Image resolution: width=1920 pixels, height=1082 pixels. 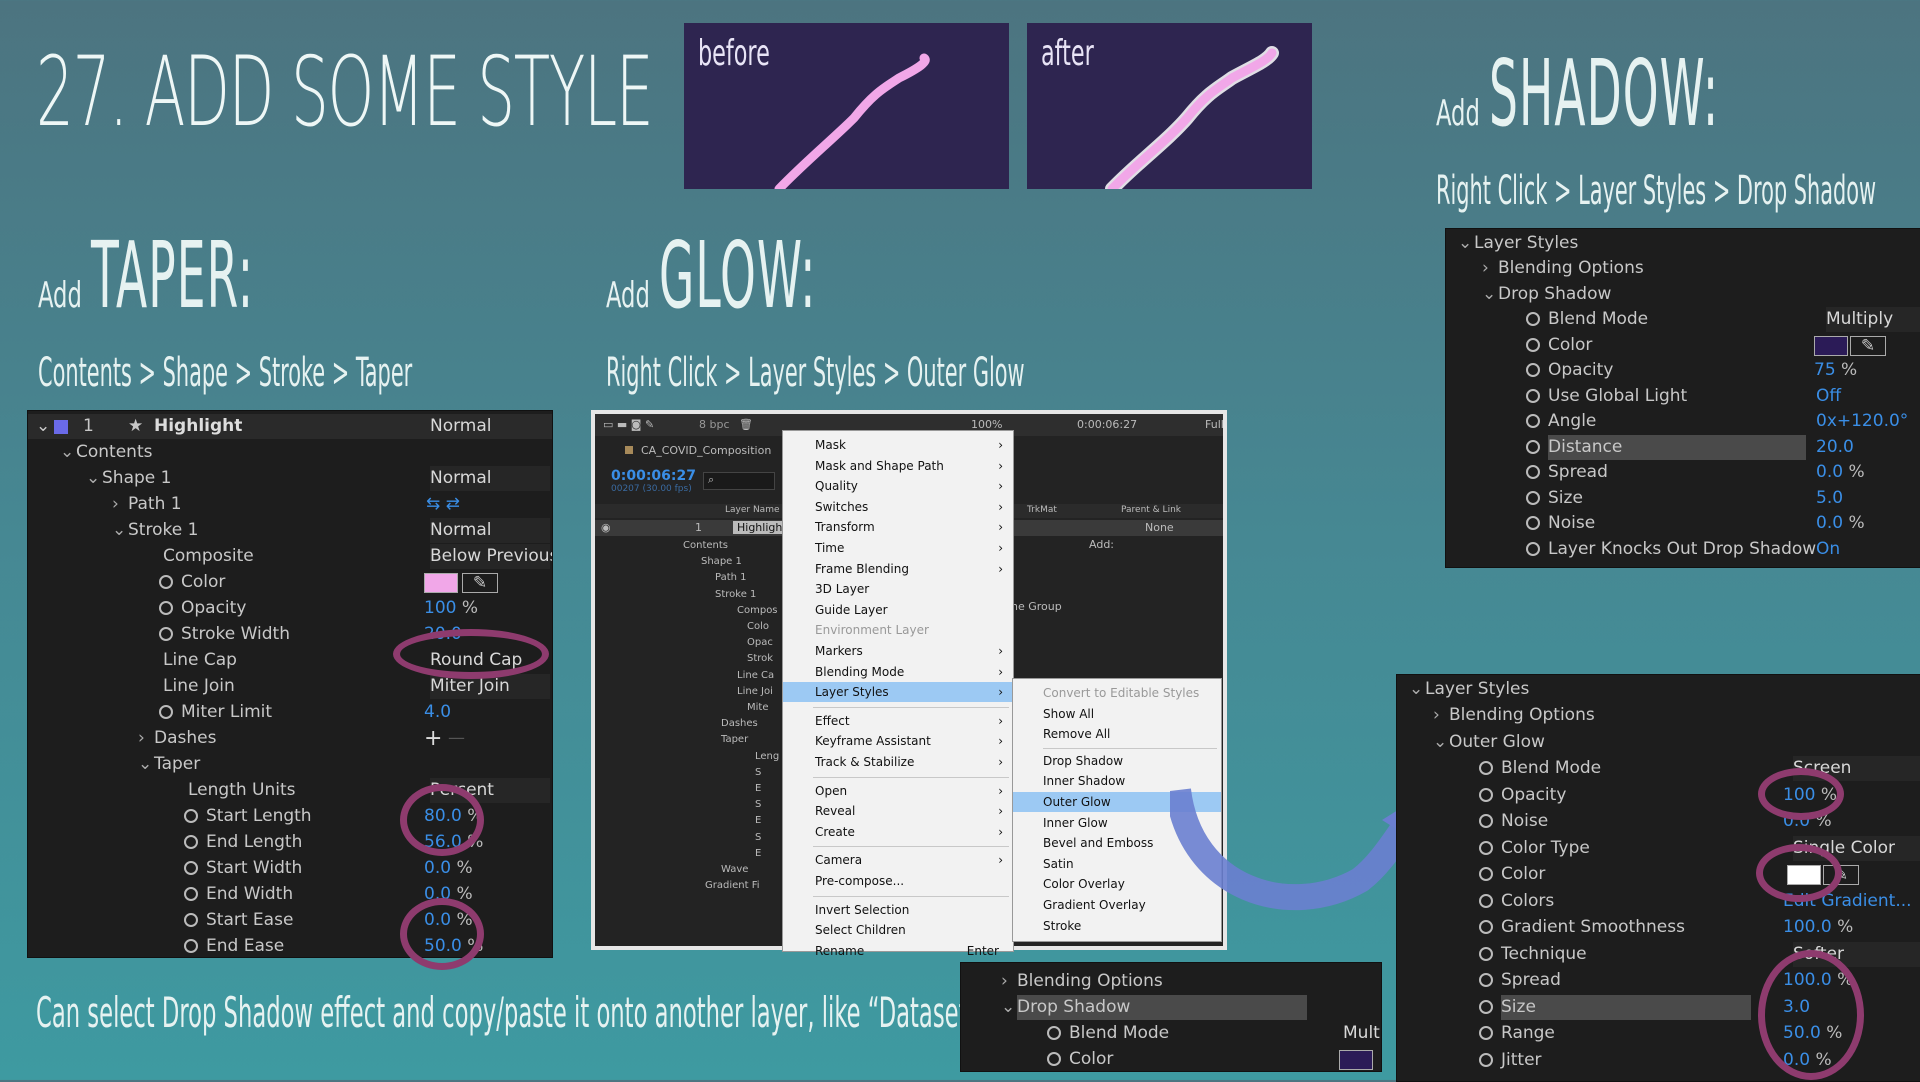 I want to click on comp-name: CA_COVID_Composition, so click(x=706, y=450).